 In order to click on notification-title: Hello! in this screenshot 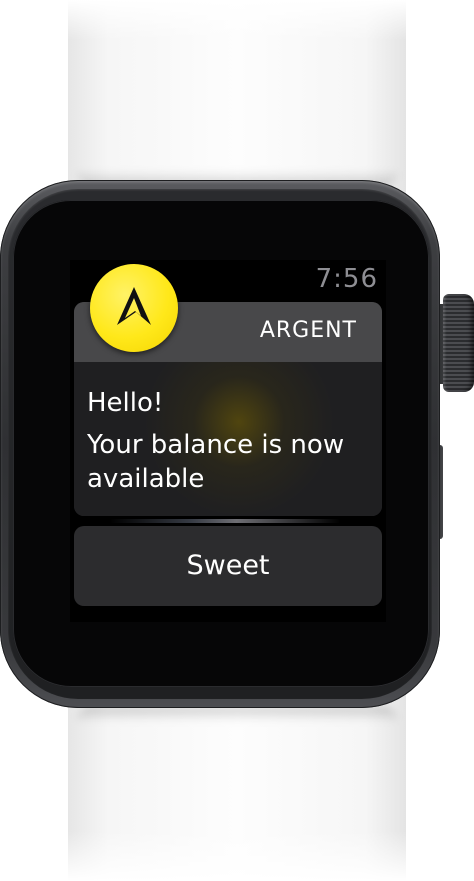, I will do `click(125, 403)`.